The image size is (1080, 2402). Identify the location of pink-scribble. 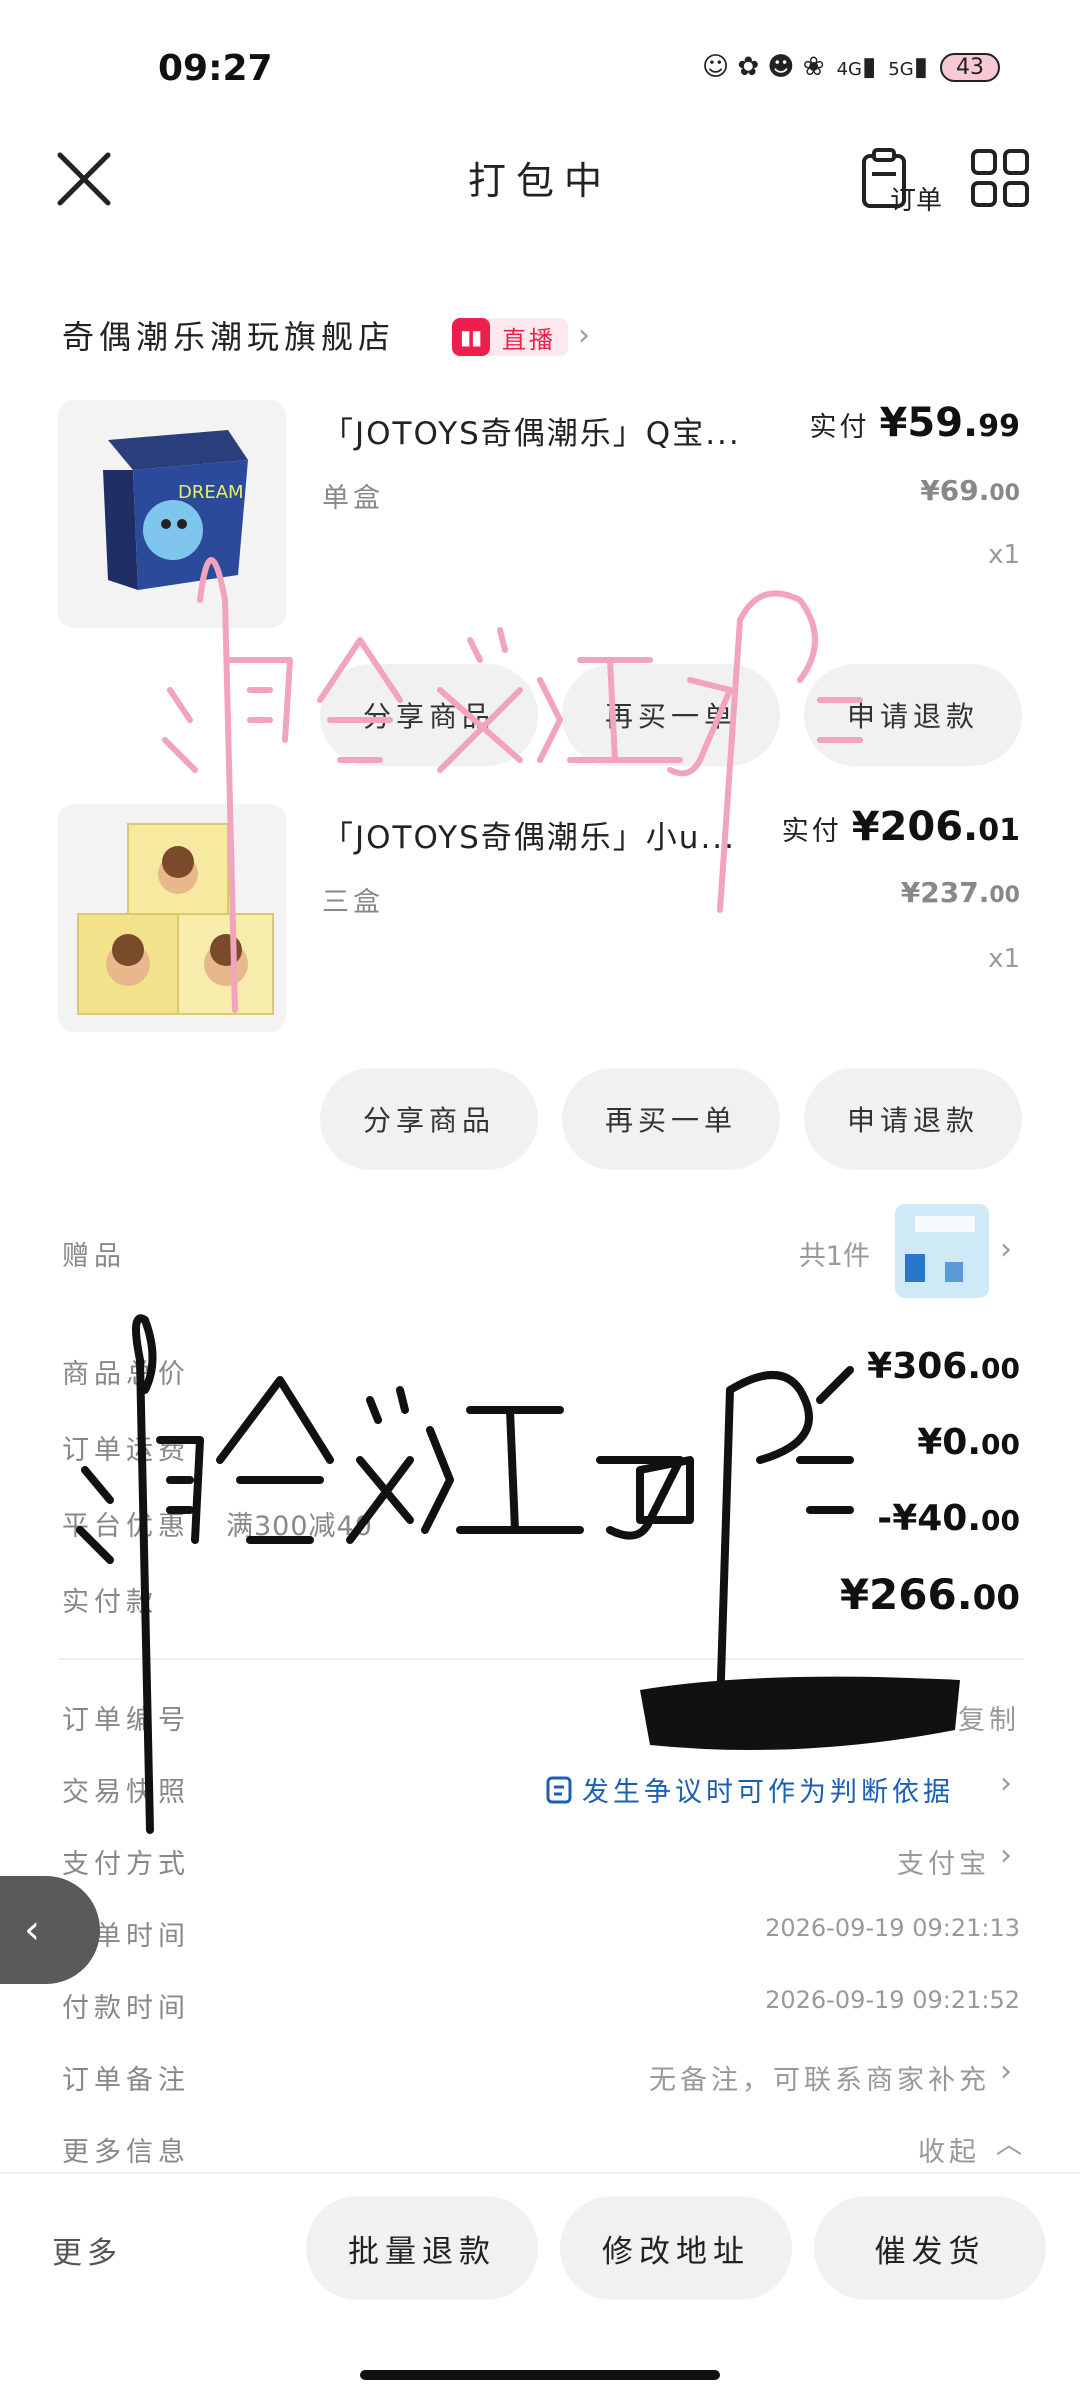
(512, 785).